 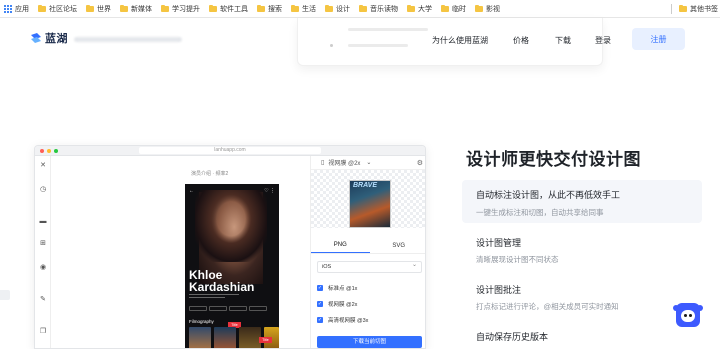 What do you see at coordinates (563, 40) in the screenshot?
I see `nav-download: 下载` at bounding box center [563, 40].